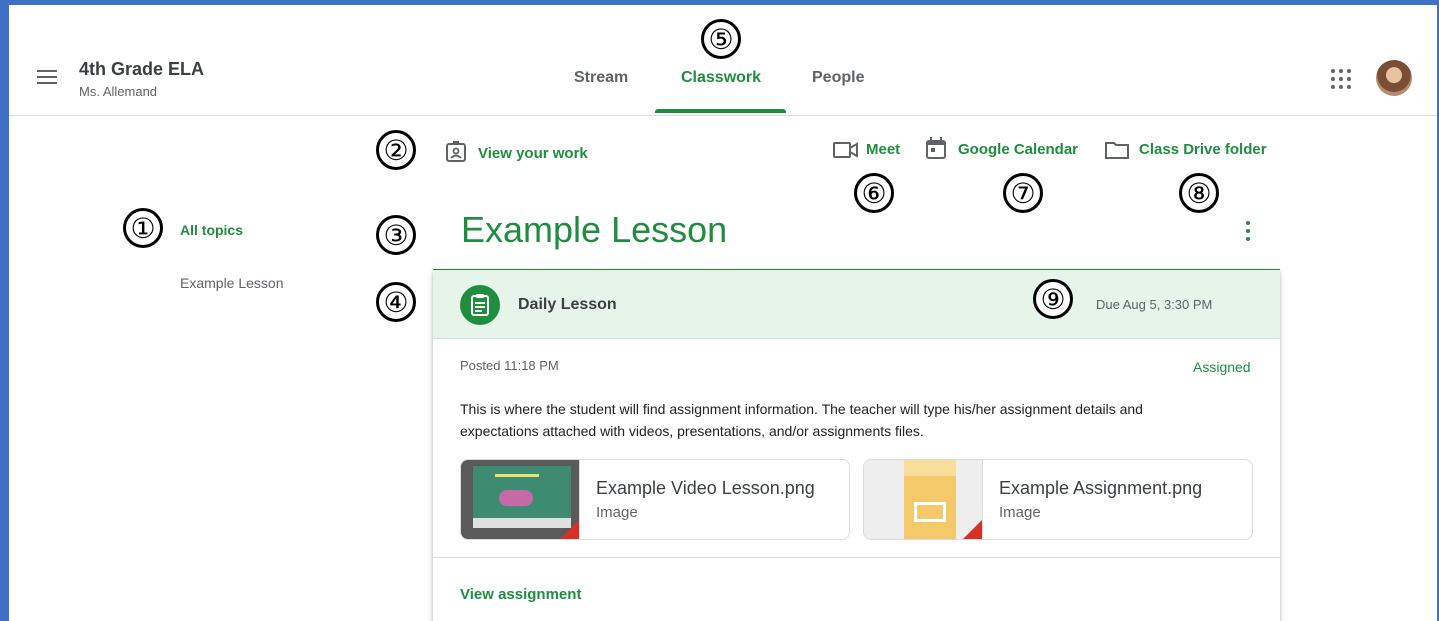  I want to click on due-date: Due Aug 5, 3:30 PM, so click(1154, 304).